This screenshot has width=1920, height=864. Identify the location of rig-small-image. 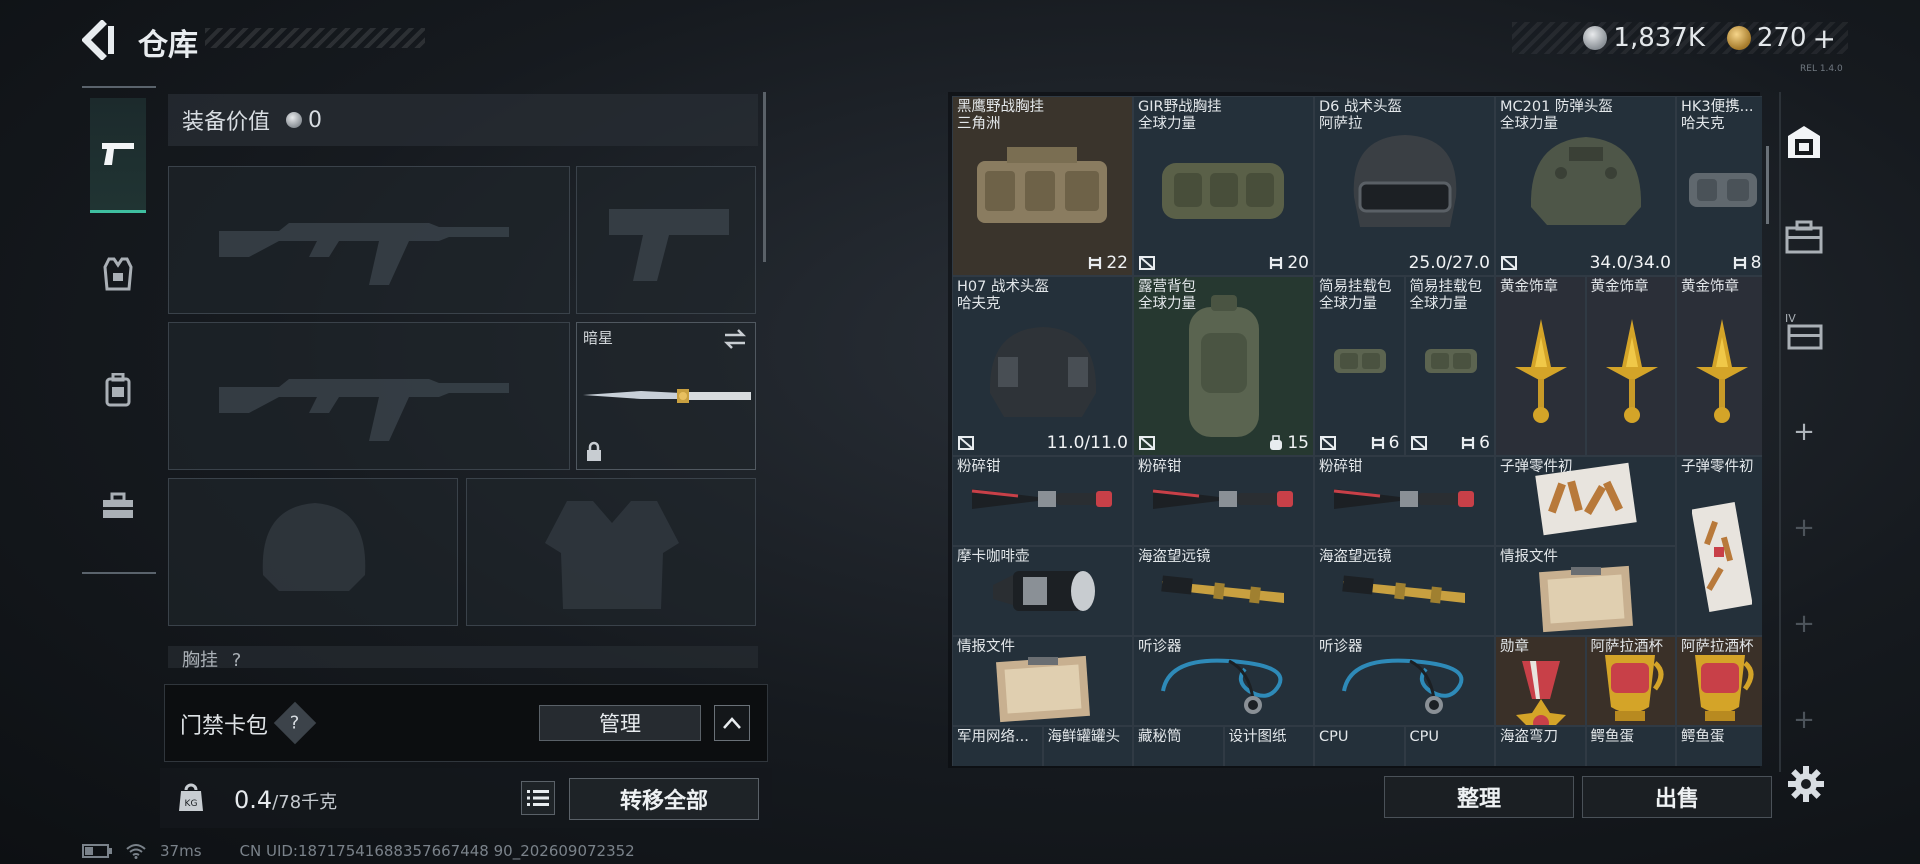
(1722, 189).